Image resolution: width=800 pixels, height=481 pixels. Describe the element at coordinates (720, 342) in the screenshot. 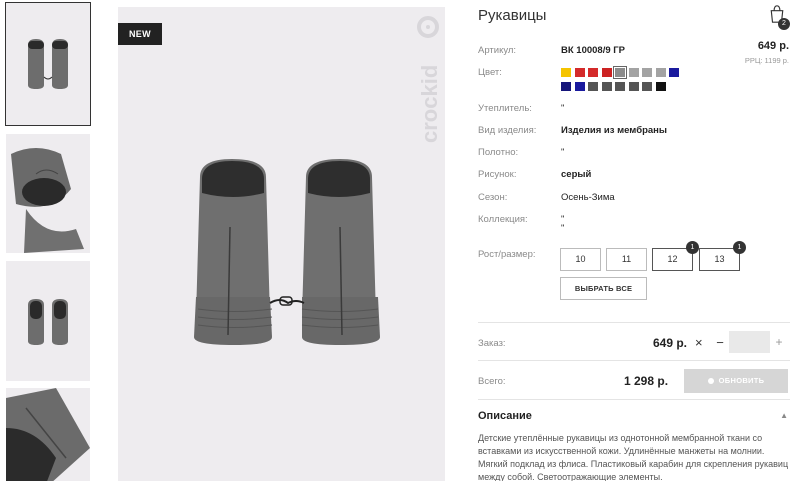

I see `quantity-decrease-button: −` at that location.